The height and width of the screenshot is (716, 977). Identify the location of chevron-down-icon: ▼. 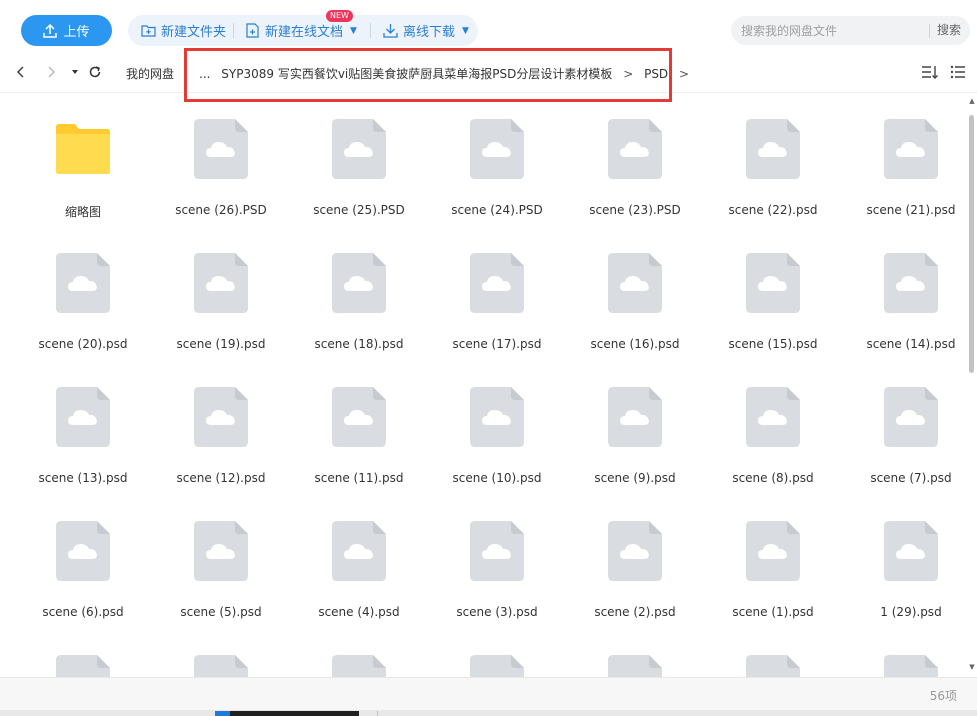
(353, 30).